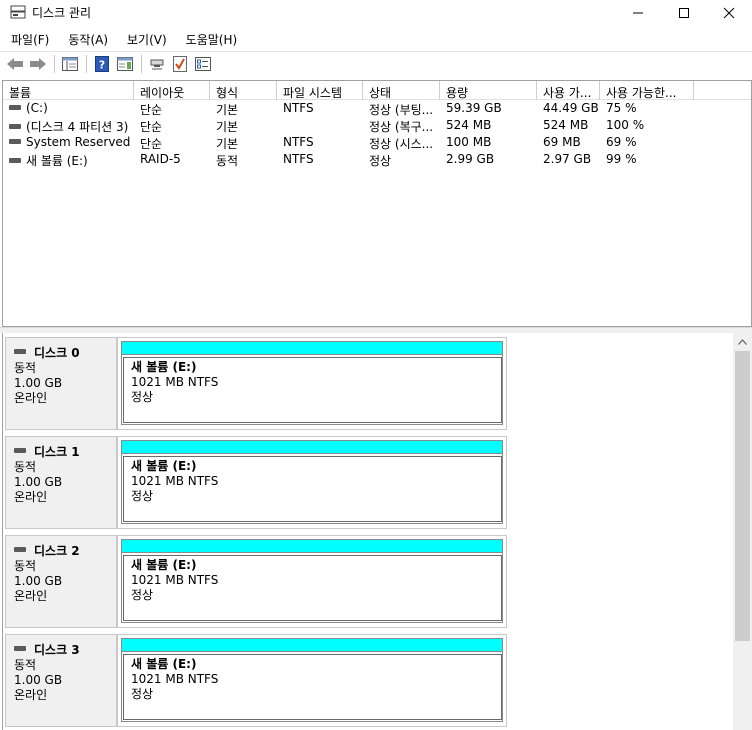 This screenshot has width=752, height=730. Describe the element at coordinates (729, 12) in the screenshot. I see `close-button` at that location.